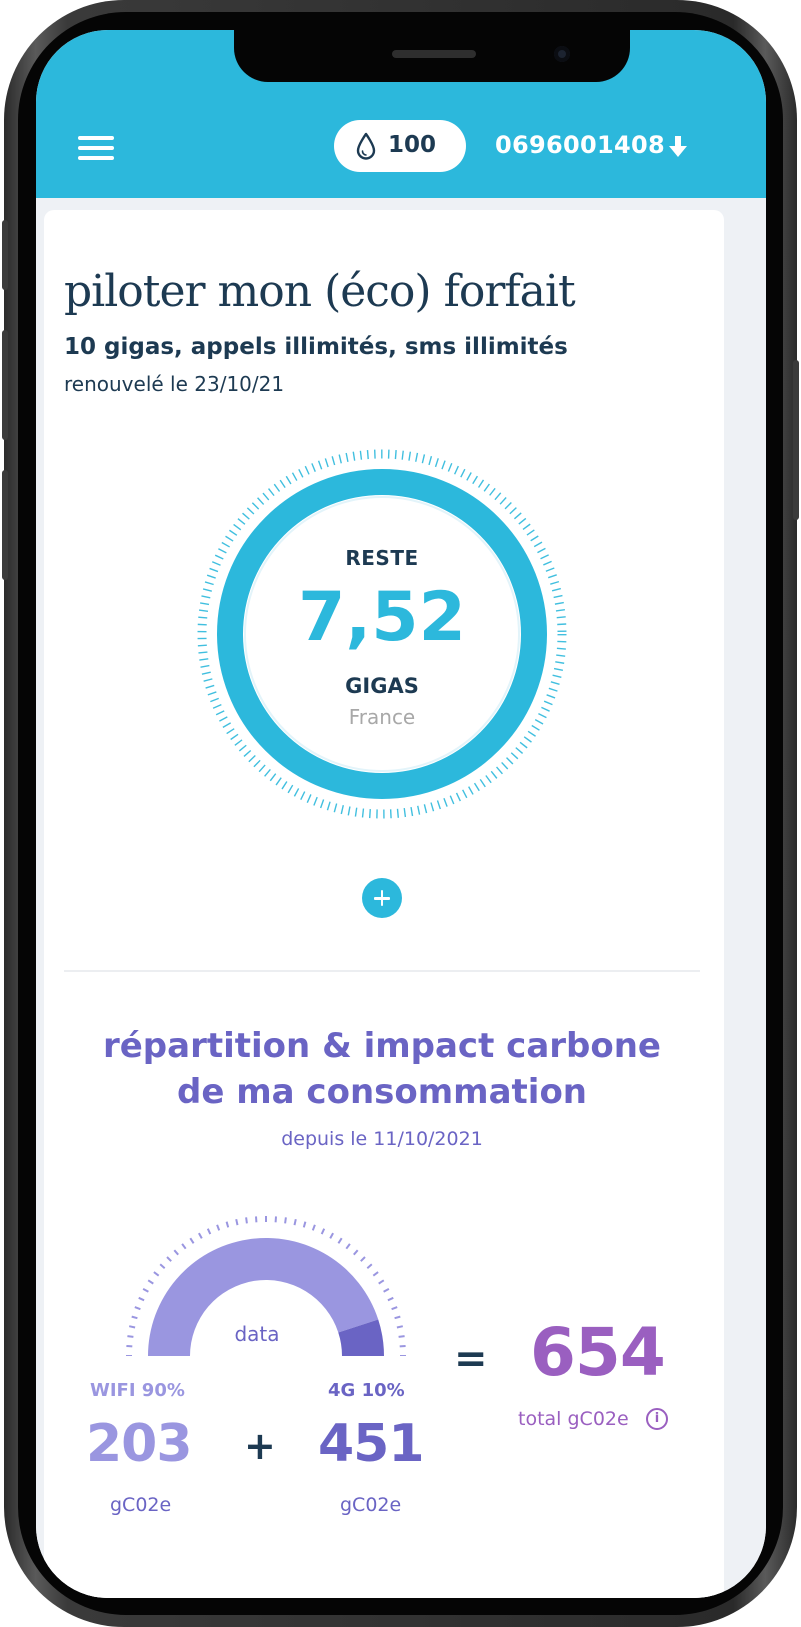 The height and width of the screenshot is (1627, 801). What do you see at coordinates (139, 1444) in the screenshot?
I see `wifi-co2-value: 203` at bounding box center [139, 1444].